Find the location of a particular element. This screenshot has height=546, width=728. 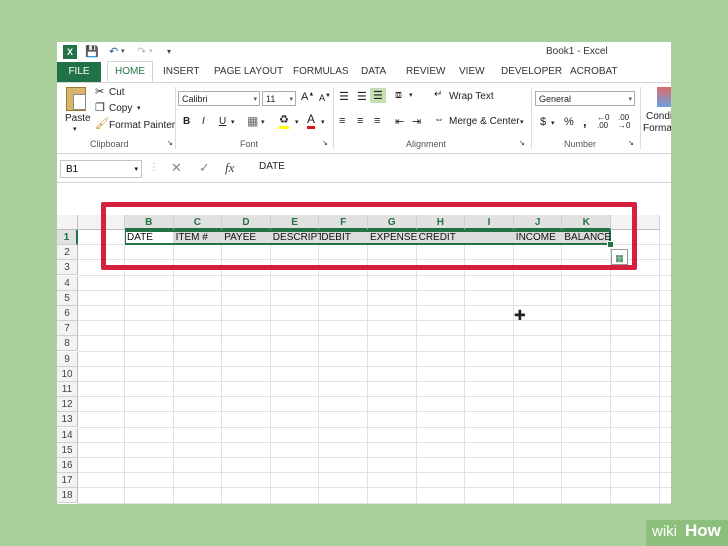

tab-developer: DEVELOPER is located at coordinates (531, 72).